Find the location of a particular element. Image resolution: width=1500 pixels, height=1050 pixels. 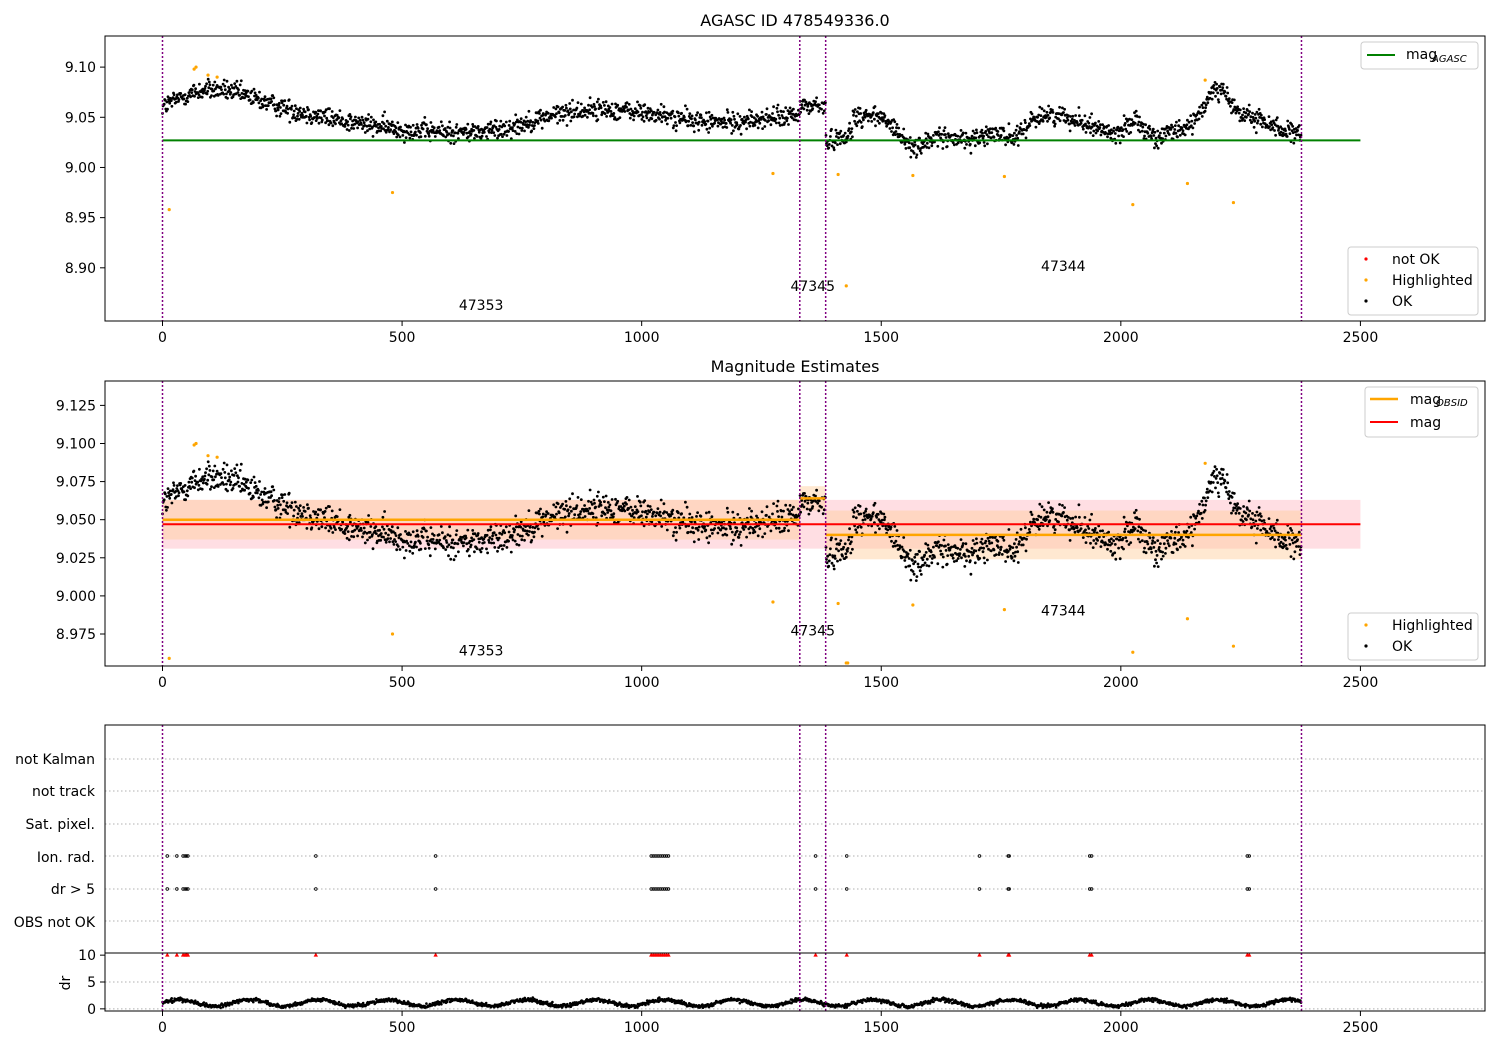

x-tick-label: 1500 is located at coordinates (881, 338).